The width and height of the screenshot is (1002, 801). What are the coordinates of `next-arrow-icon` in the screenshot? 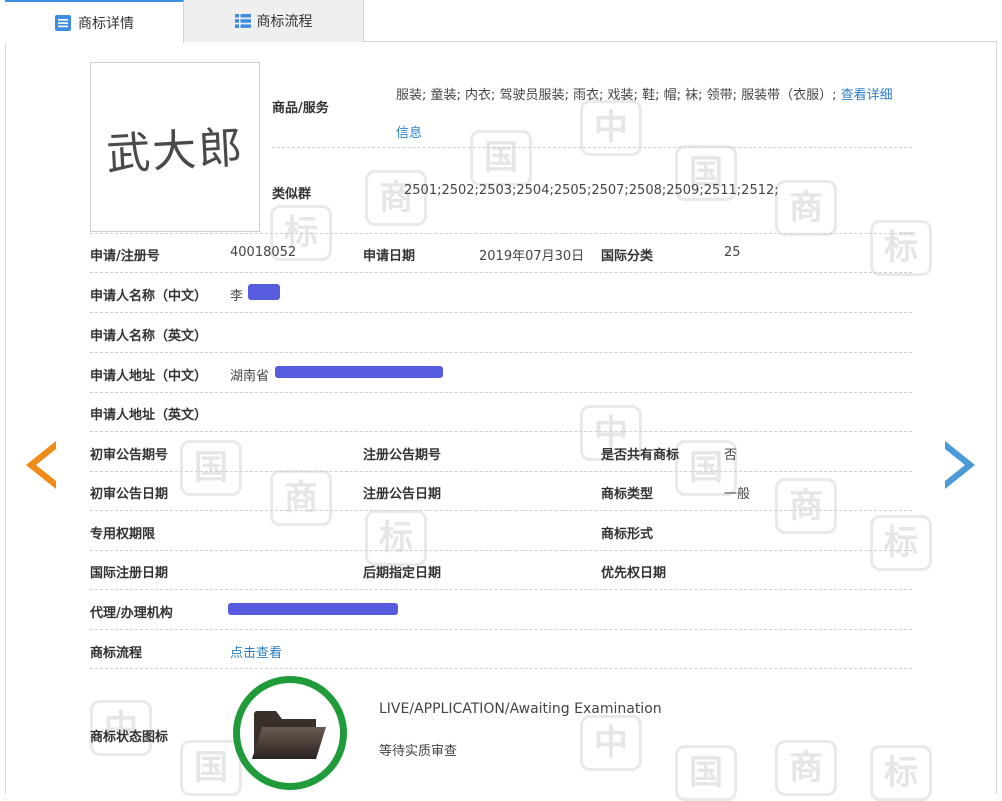 It's located at (960, 465).